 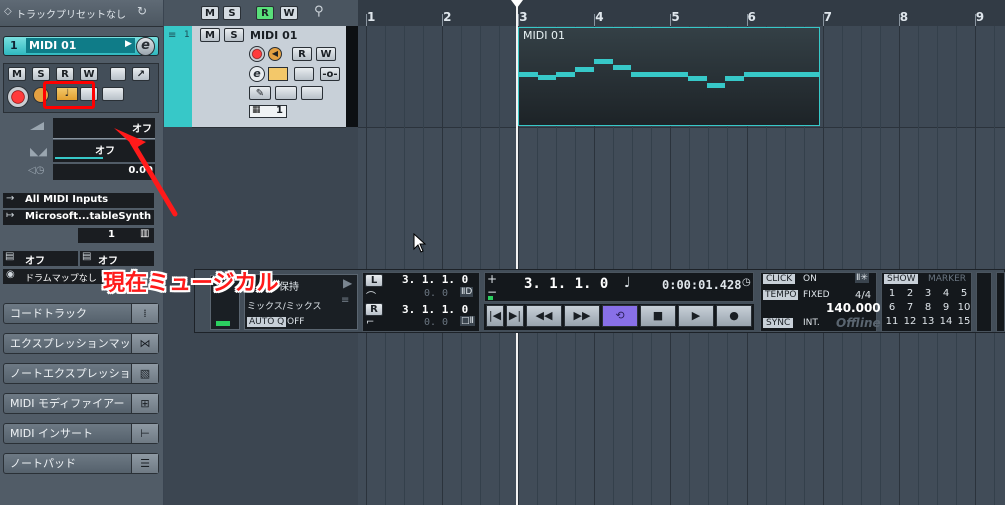 I want to click on program-icon: ▤, so click(x=87, y=256).